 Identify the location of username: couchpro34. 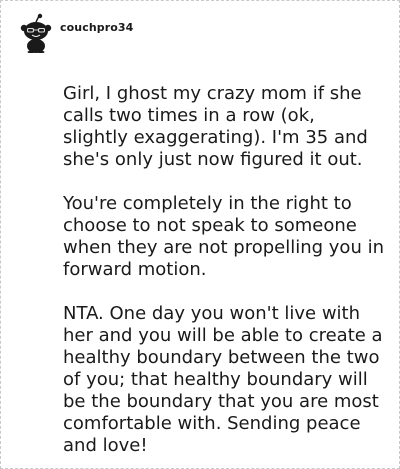
(96, 27).